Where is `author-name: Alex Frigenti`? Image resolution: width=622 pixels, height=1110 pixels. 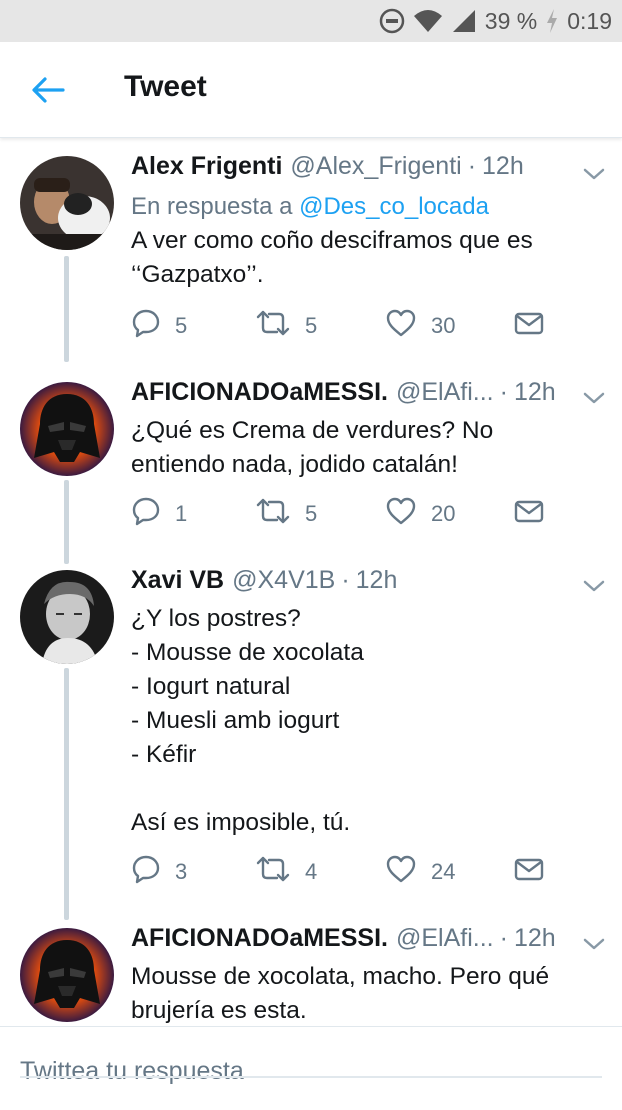 author-name: Alex Frigenti is located at coordinates (206, 166).